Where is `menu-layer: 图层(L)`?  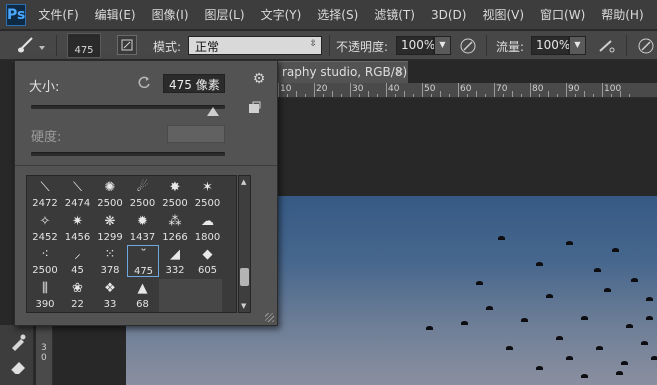 menu-layer: 图层(L) is located at coordinates (225, 14).